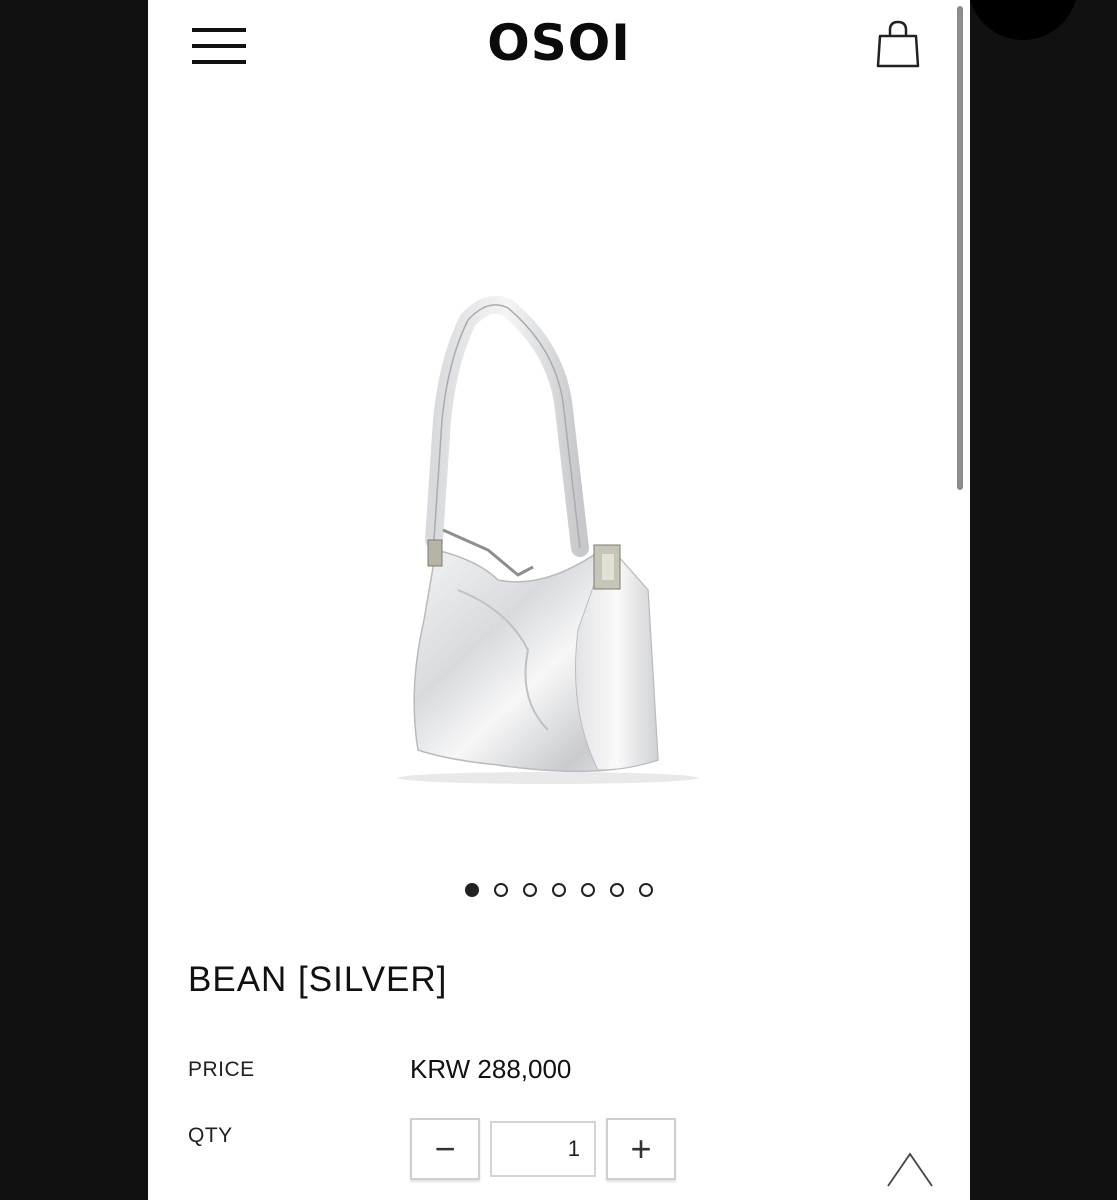  Describe the element at coordinates (910, 1170) in the screenshot. I see `chevron-up-icon` at that location.